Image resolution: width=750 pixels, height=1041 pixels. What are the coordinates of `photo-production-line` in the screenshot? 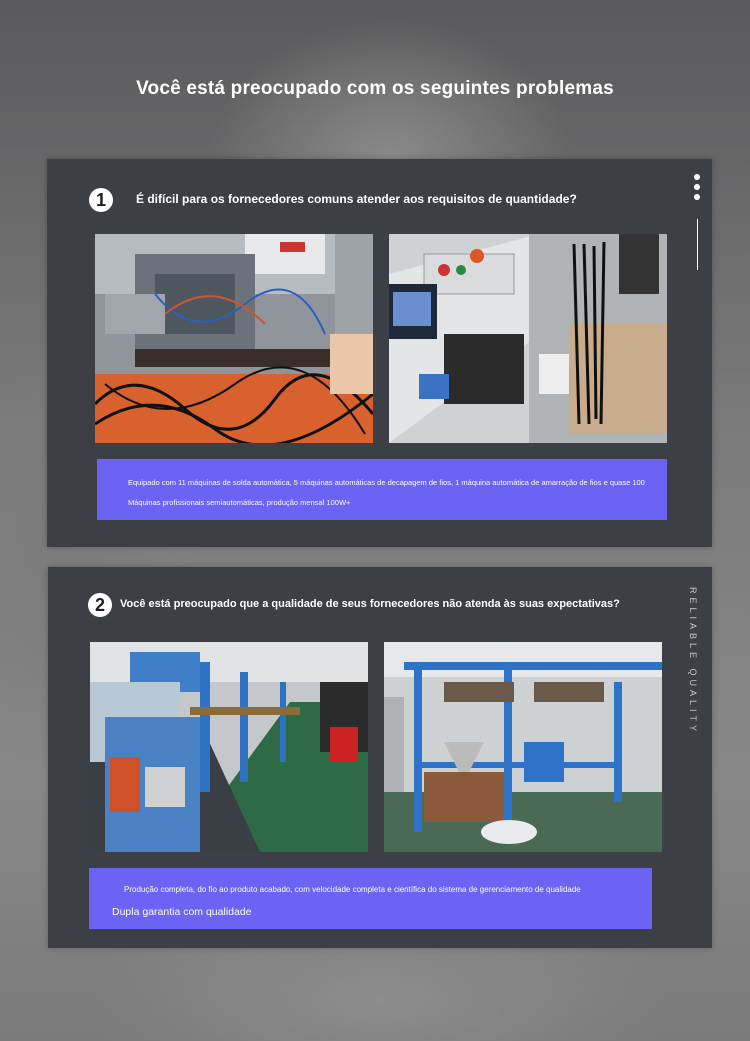 It's located at (229, 747).